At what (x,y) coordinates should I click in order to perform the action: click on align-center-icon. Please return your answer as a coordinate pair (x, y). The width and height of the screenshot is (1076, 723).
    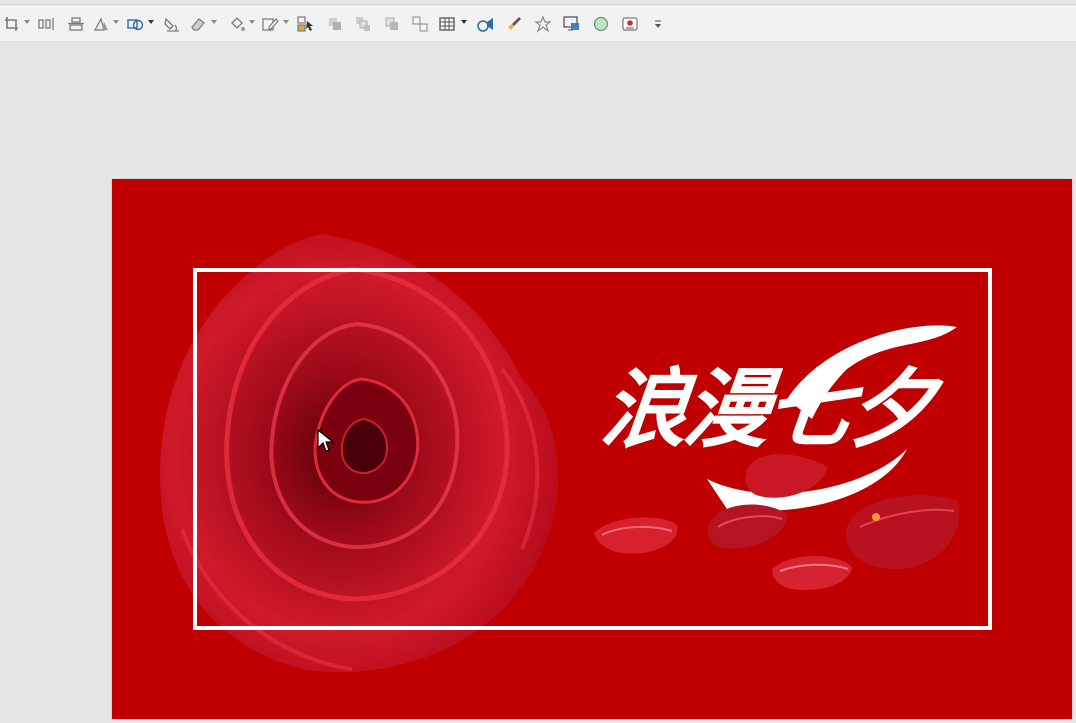
    Looking at the image, I should click on (76, 24).